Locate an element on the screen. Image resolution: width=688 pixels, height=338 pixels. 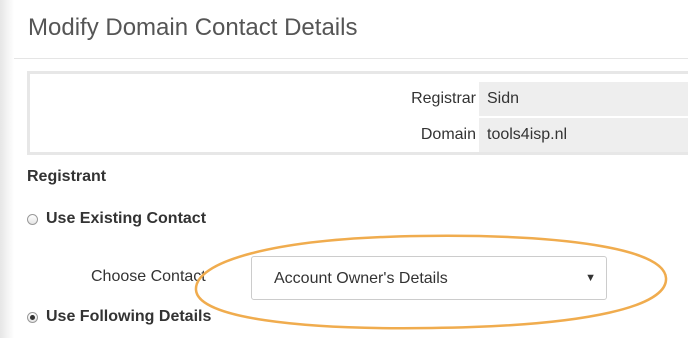
use-existing-contact-option: Use Existing Contact is located at coordinates (116, 219).